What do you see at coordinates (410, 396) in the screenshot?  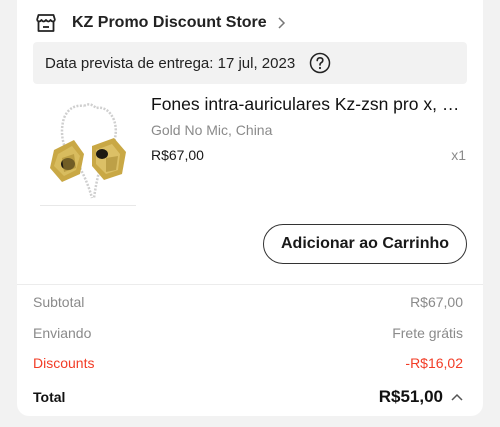 I see `total-value: R$51,00` at bounding box center [410, 396].